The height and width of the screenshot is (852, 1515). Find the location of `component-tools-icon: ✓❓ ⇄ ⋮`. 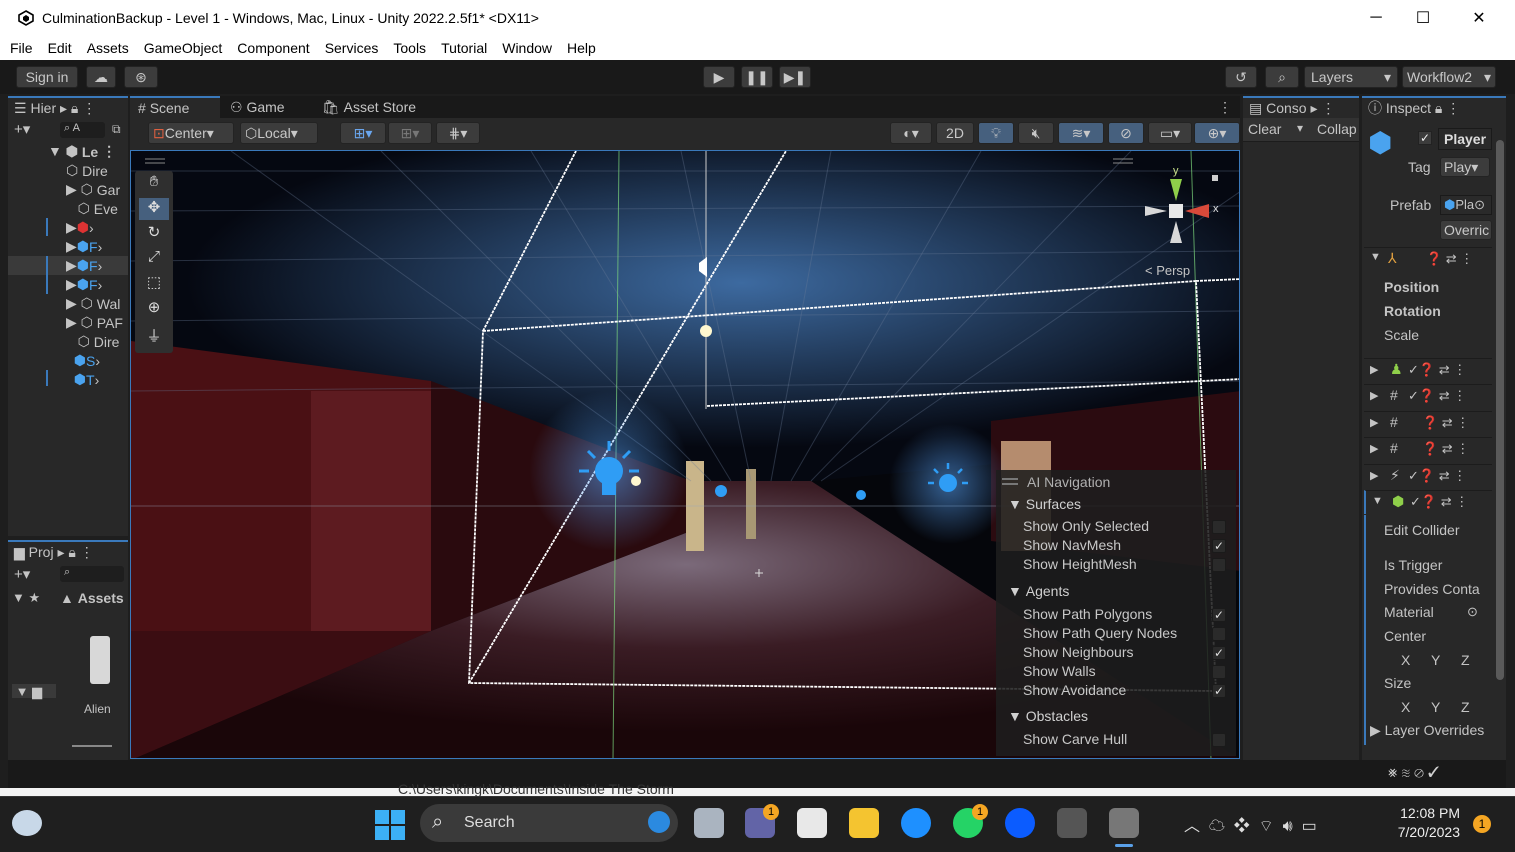

component-tools-icon: ✓❓ ⇄ ⋮ is located at coordinates (1439, 502).